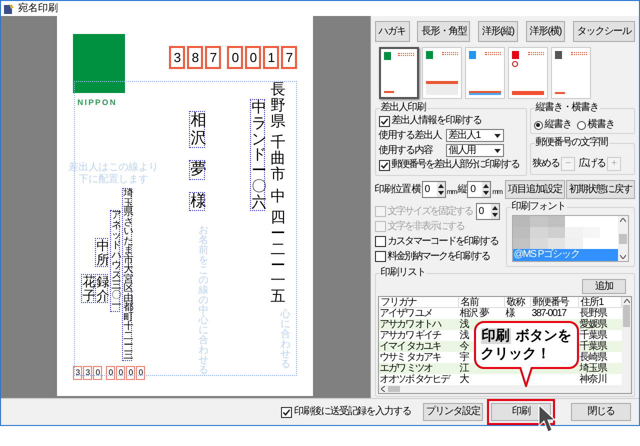 Image resolution: width=640 pixels, height=446 pixels. I want to click on guide-text: 心に合わせる, so click(285, 340).